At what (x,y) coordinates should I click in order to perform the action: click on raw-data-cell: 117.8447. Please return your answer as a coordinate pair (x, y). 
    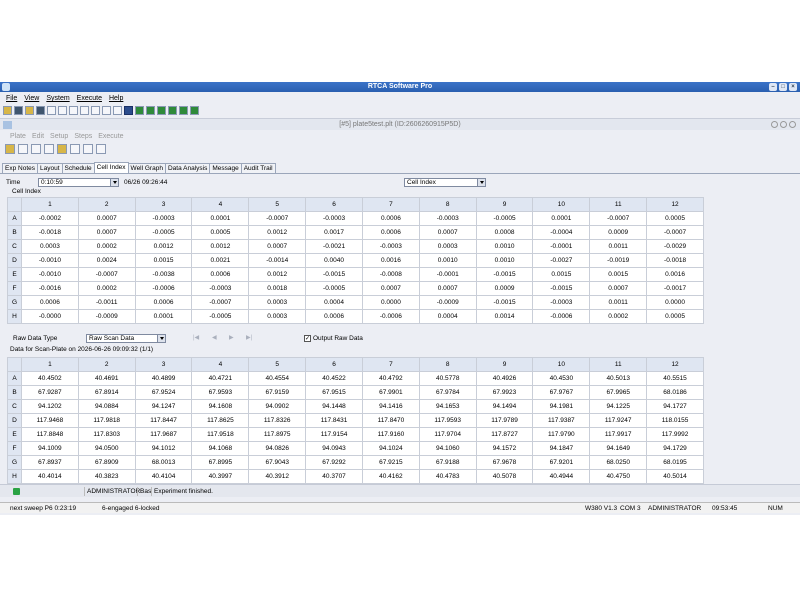
    Looking at the image, I should click on (163, 420).